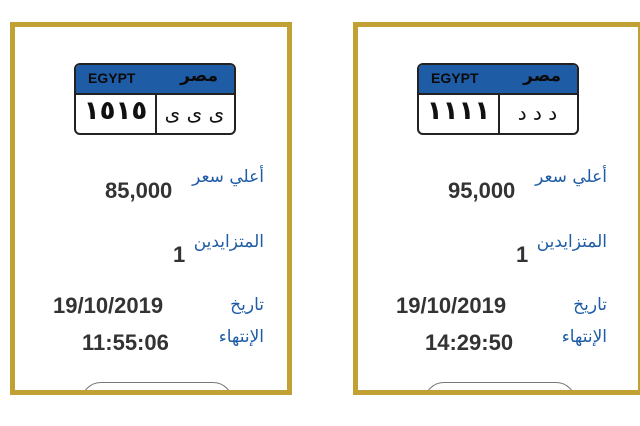 The image size is (640, 426). Describe the element at coordinates (498, 99) in the screenshot. I see `license-plate: EGYPT مصر ١١١١ د د د` at that location.